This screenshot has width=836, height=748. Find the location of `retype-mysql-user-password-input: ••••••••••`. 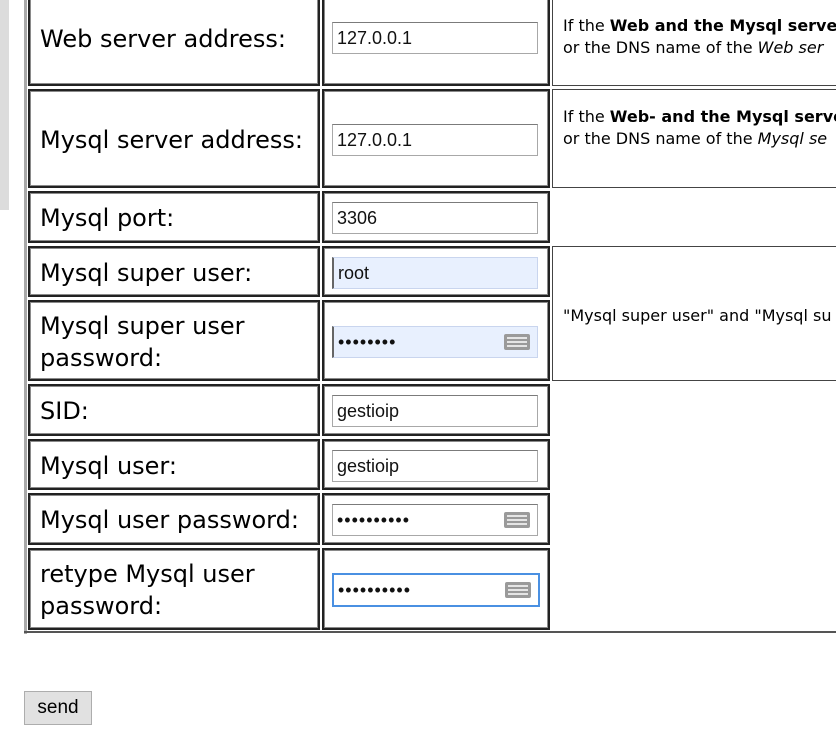

retype-mysql-user-password-input: •••••••••• is located at coordinates (436, 590).